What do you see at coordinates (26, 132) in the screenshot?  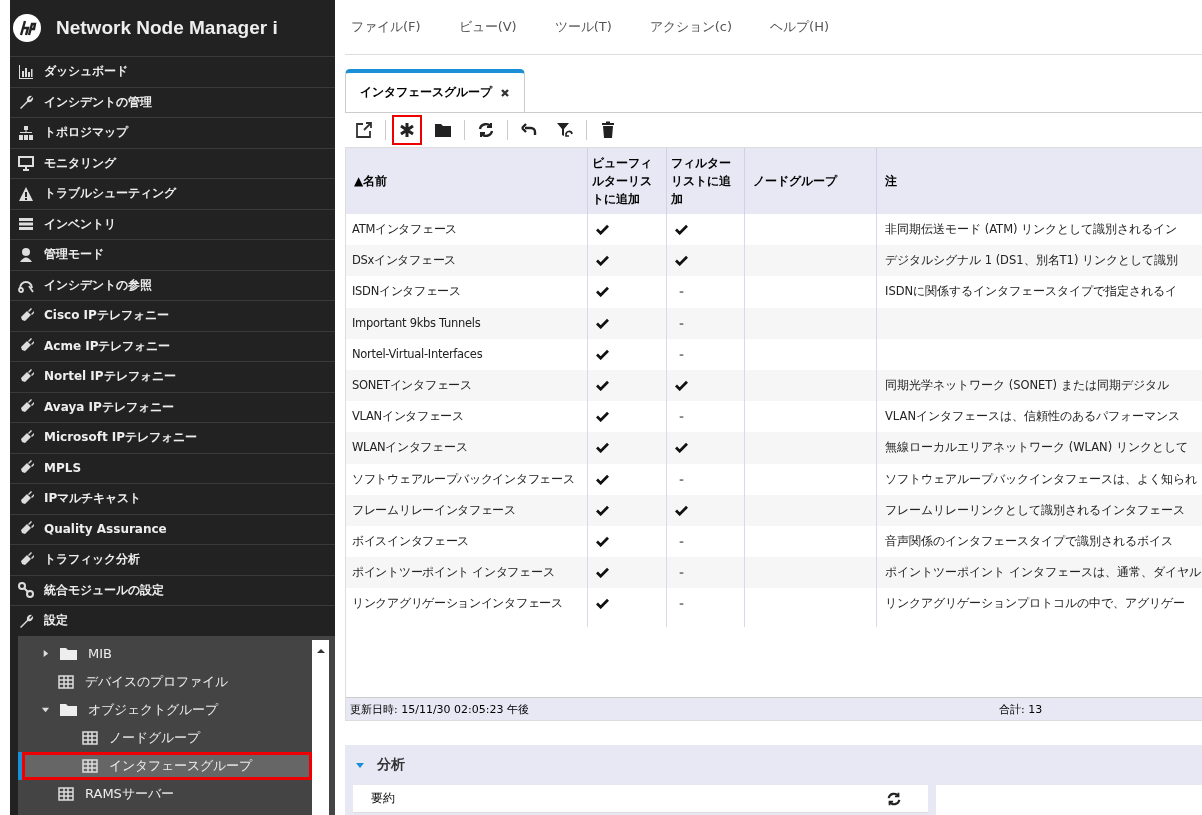 I see `topology-icon` at bounding box center [26, 132].